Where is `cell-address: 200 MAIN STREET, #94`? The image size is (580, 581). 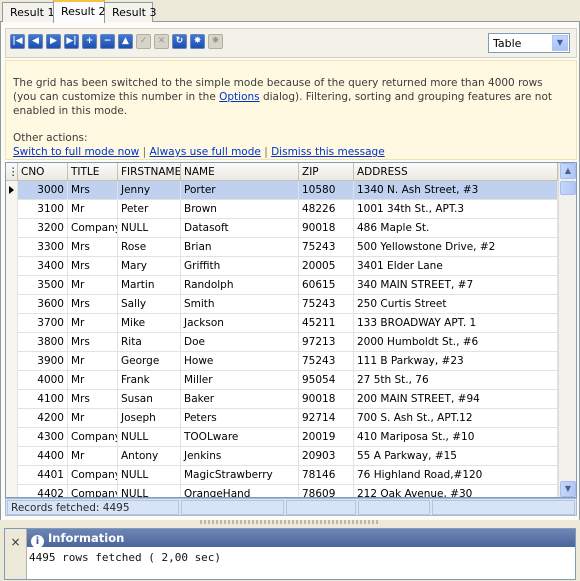
cell-address: 200 MAIN STREET, #94 is located at coordinates (456, 399).